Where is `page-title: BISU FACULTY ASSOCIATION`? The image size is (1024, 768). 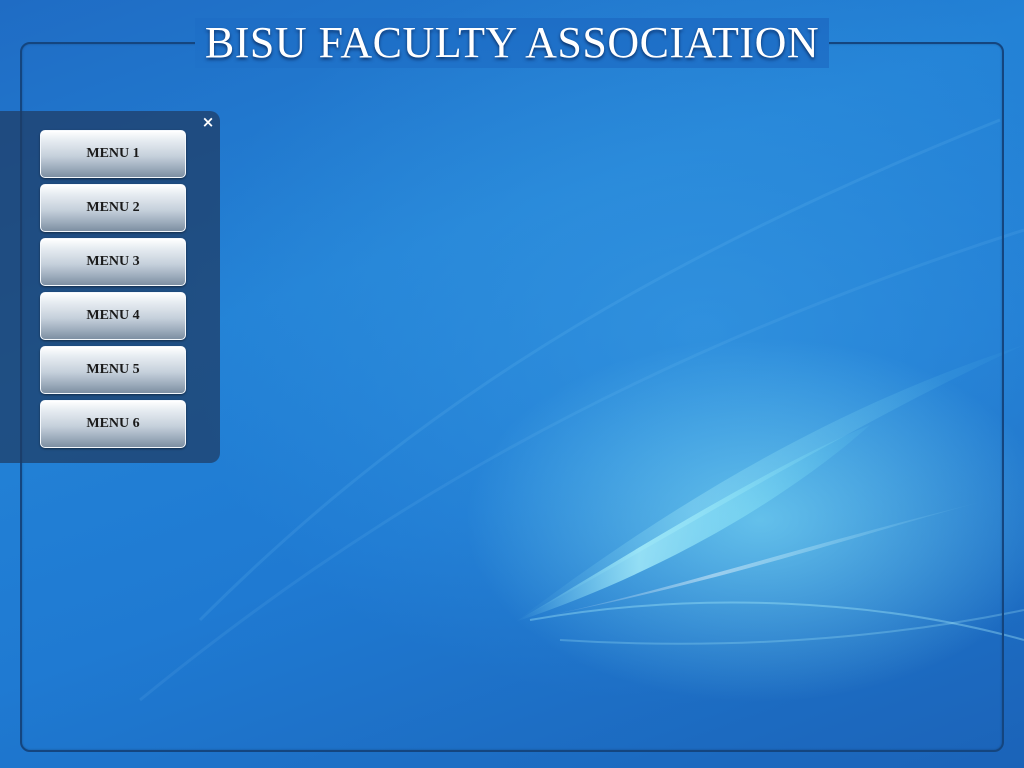
page-title: BISU FACULTY ASSOCIATION is located at coordinates (512, 43).